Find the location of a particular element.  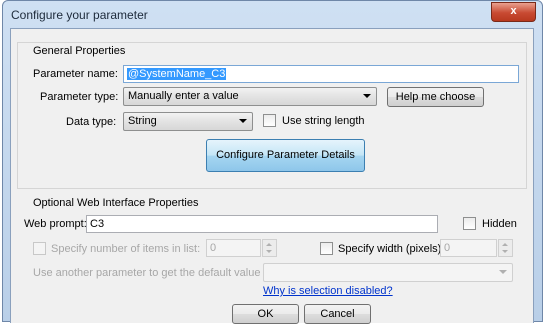

title-bar: Configure your parameter x is located at coordinates (272, 14).